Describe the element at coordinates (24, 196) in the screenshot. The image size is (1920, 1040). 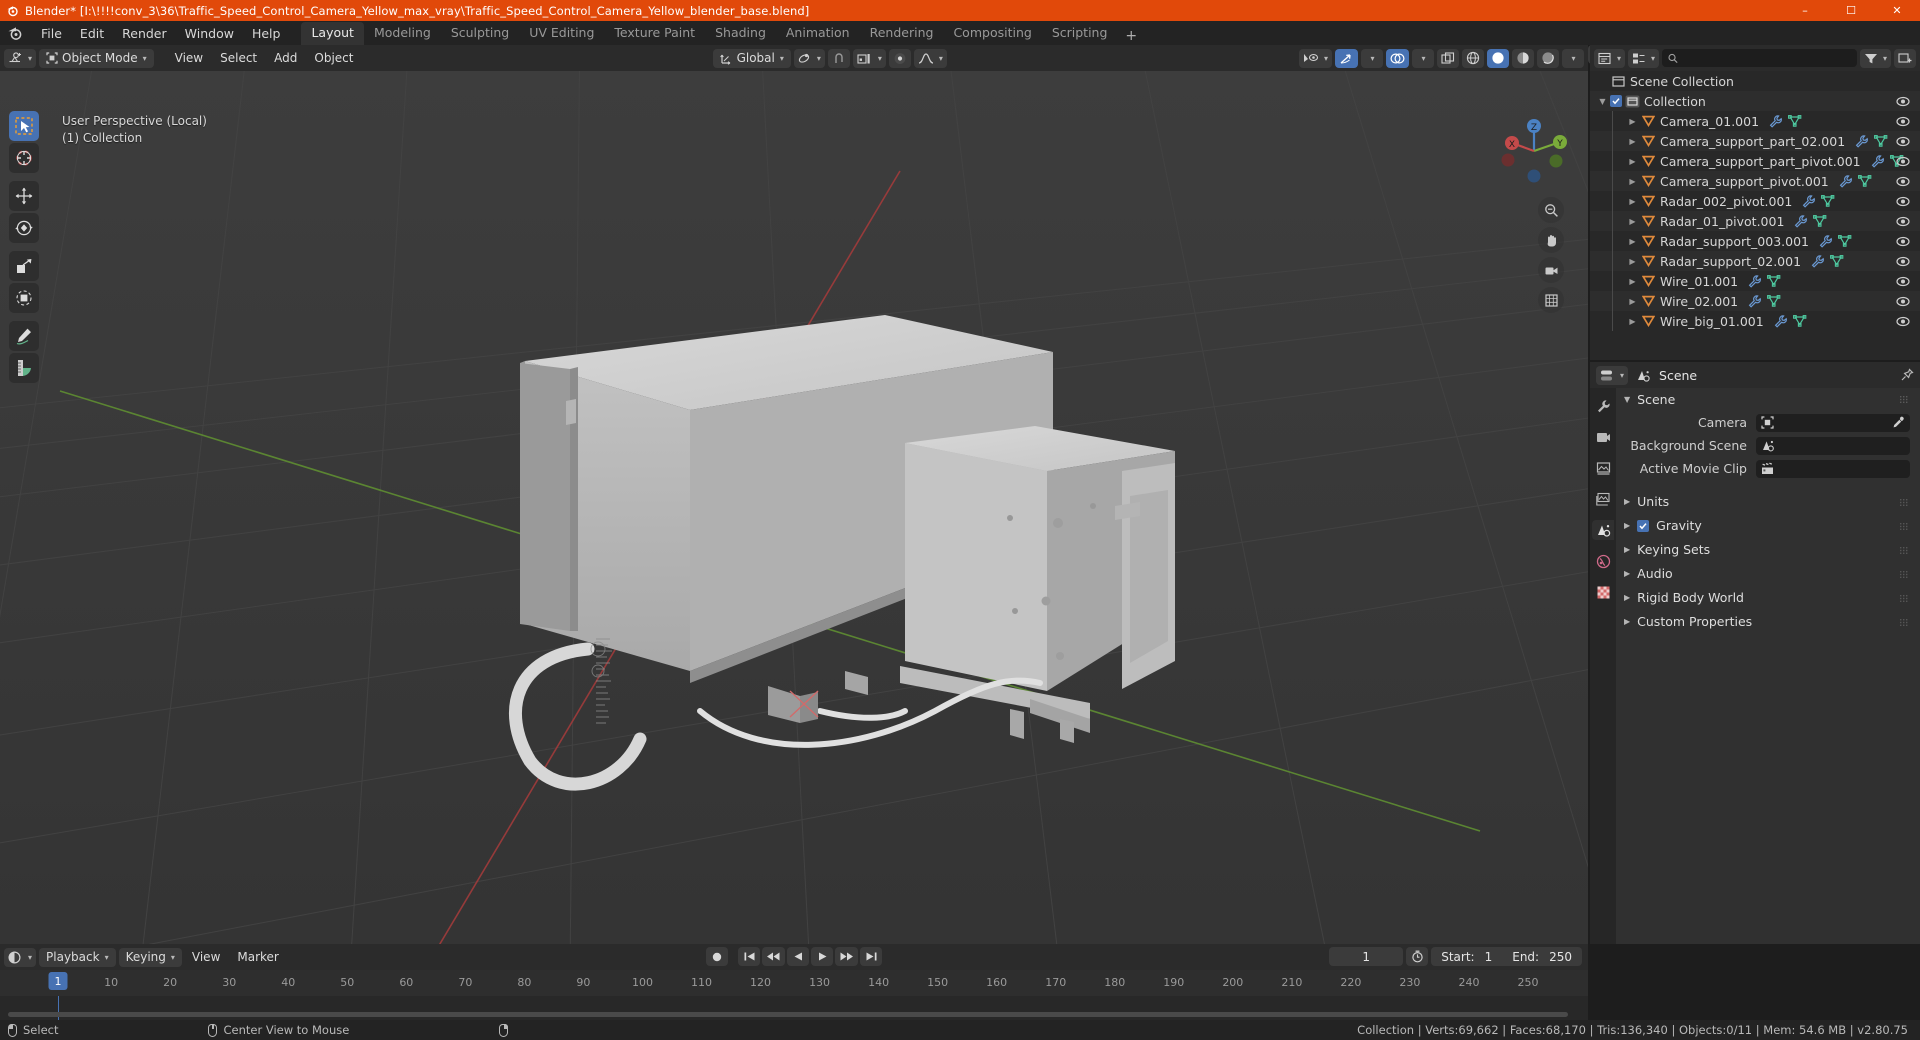
I see `tool-move` at that location.